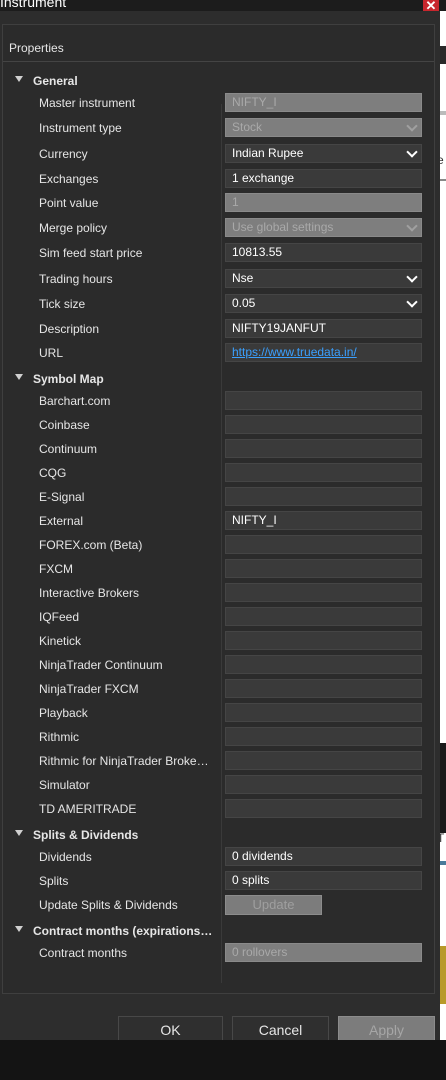  What do you see at coordinates (80, 128) in the screenshot?
I see `property-label: Instrument type` at bounding box center [80, 128].